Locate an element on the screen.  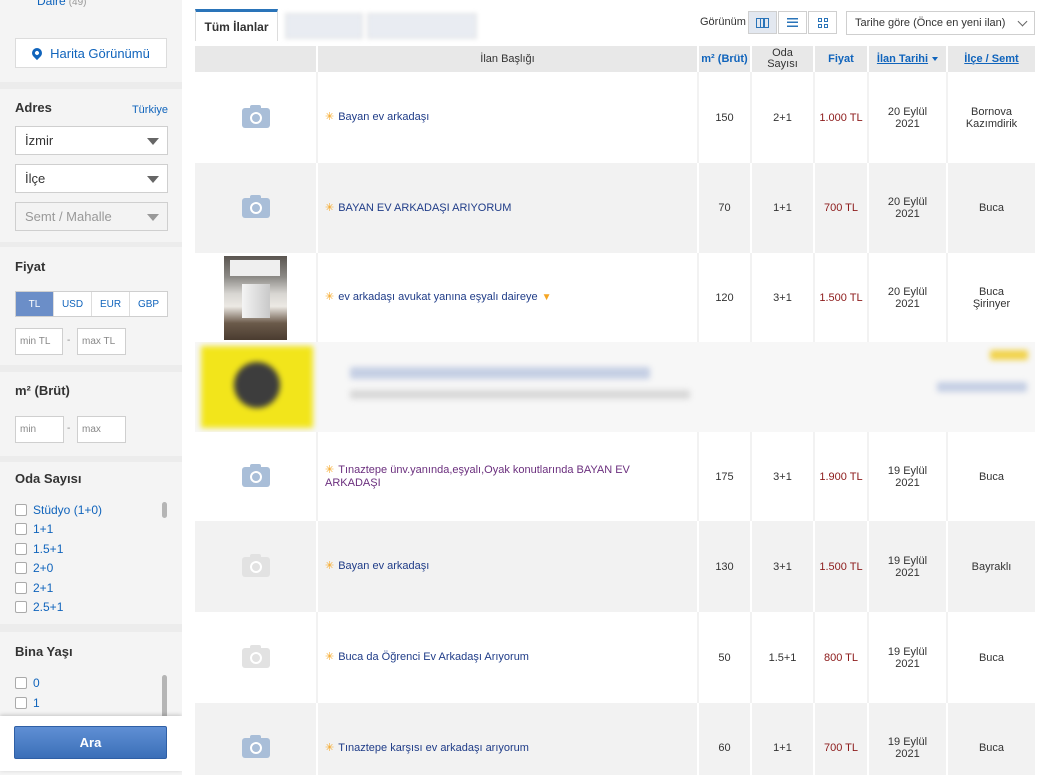
view-gallery-button is located at coordinates (822, 22).